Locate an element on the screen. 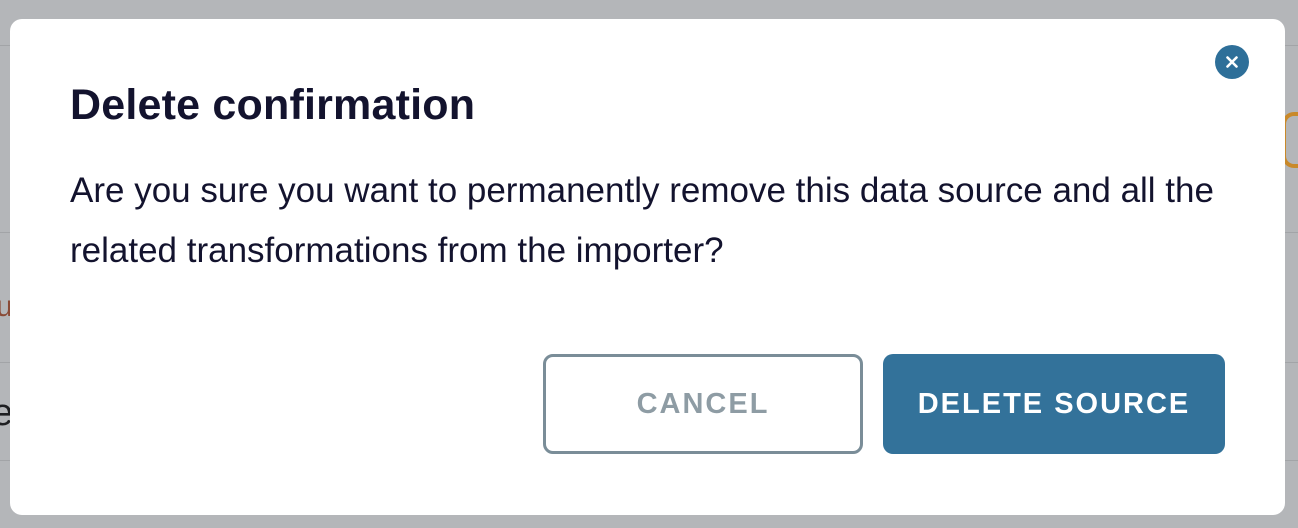 The height and width of the screenshot is (528, 1298). close-button is located at coordinates (1232, 62).